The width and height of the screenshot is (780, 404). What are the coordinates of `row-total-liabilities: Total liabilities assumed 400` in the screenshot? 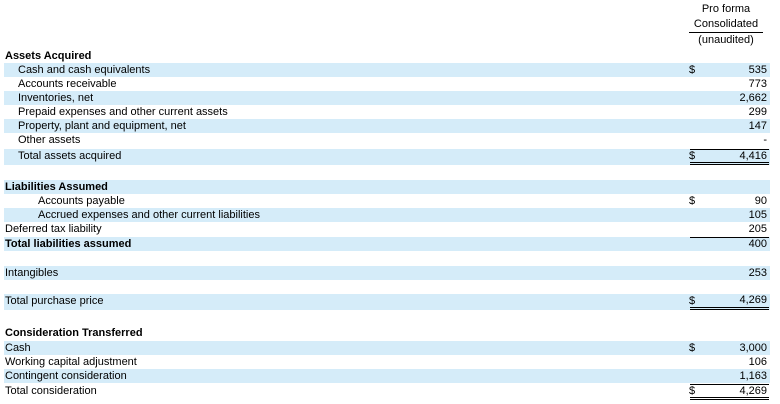 It's located at (387, 244).